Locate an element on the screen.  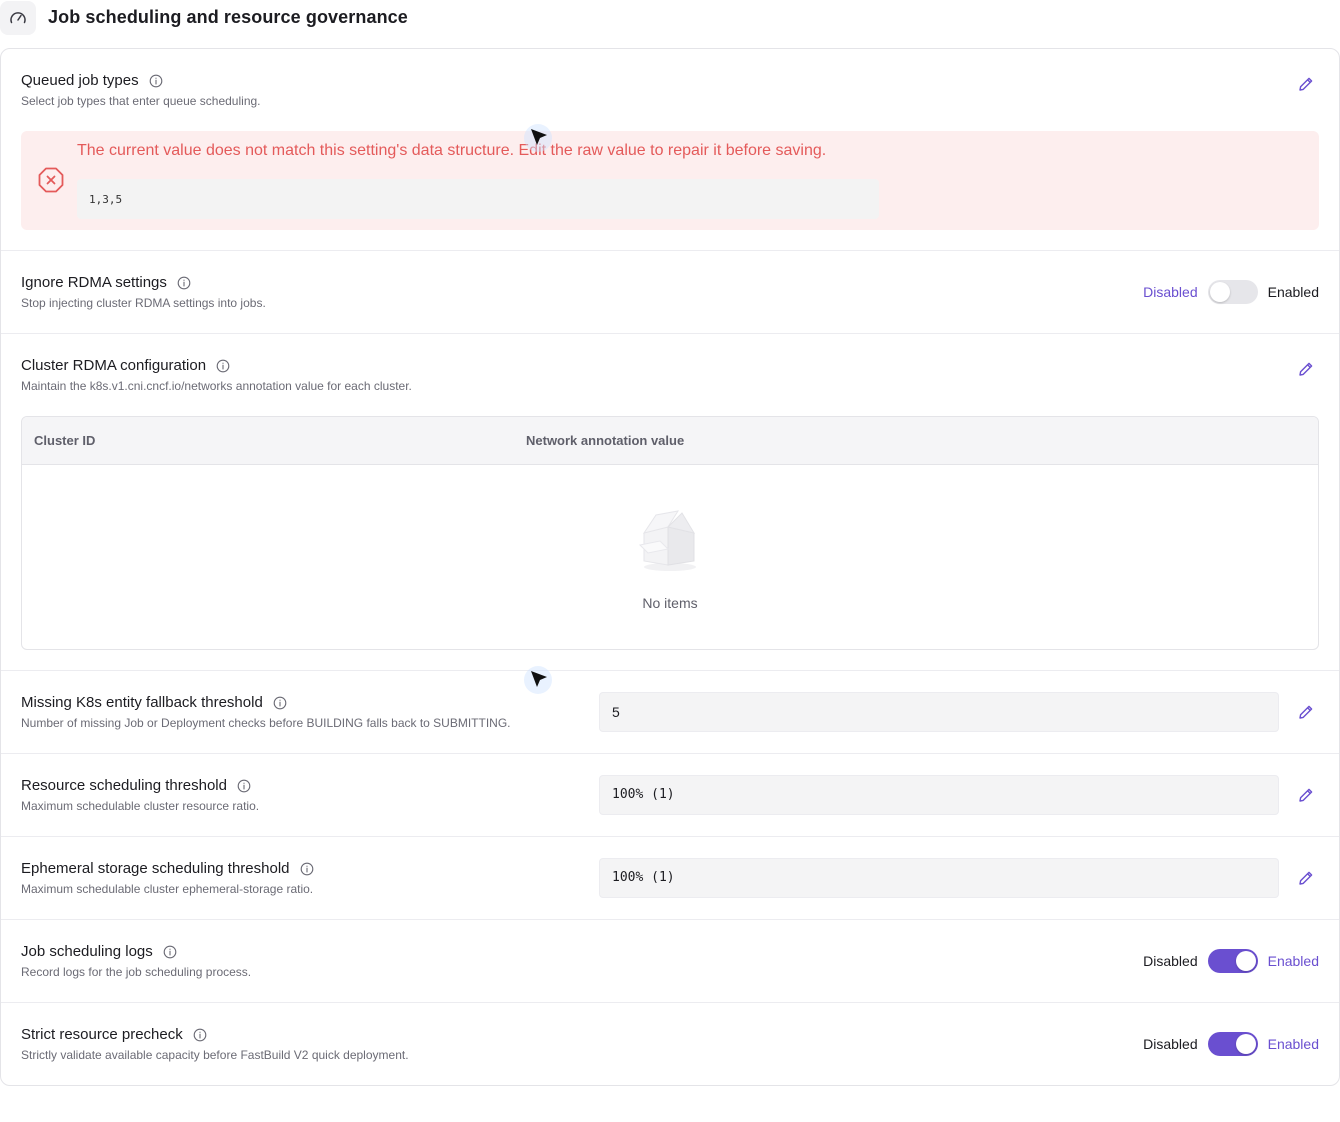
setting-label: Missing K8s entity fallback threshold is located at coordinates (142, 702).